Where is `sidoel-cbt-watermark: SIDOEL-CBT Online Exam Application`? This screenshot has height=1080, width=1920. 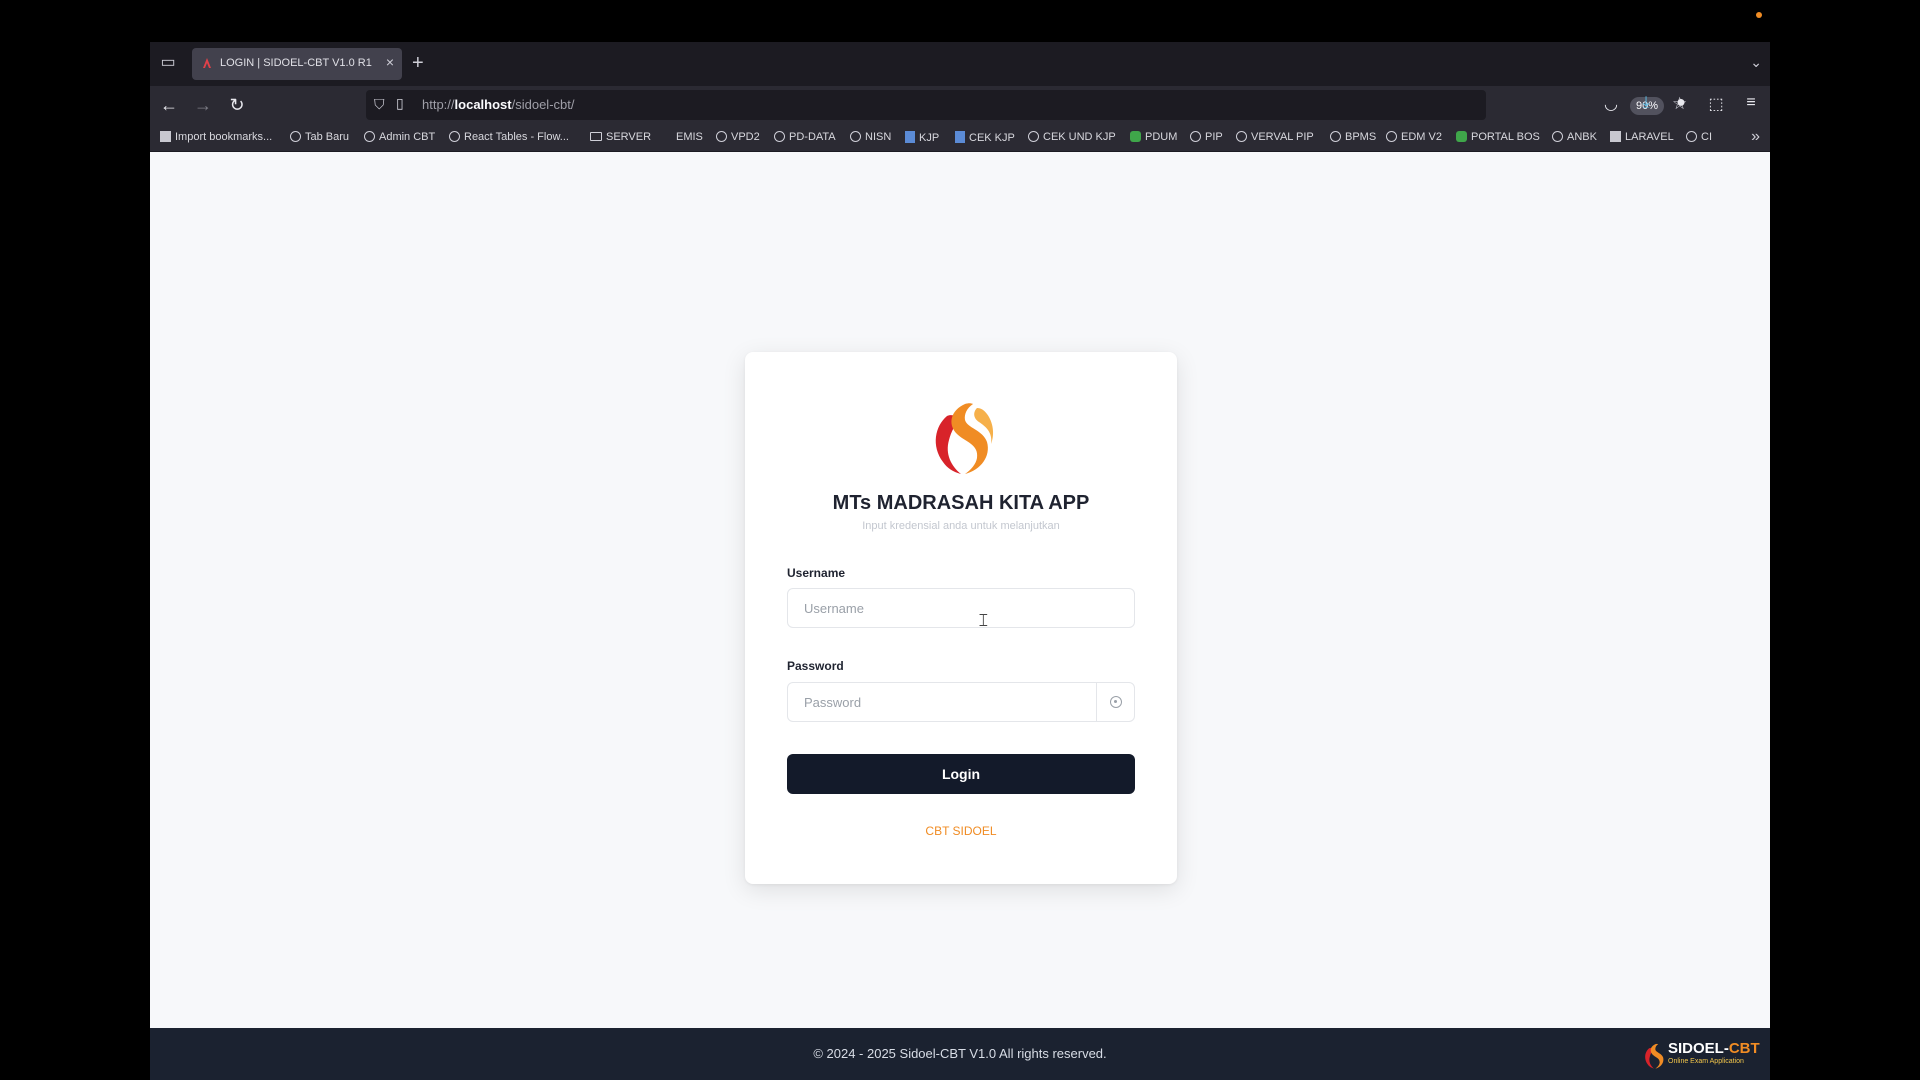 sidoel-cbt-watermark: SIDOEL-CBT Online Exam Application is located at coordinates (1703, 1056).